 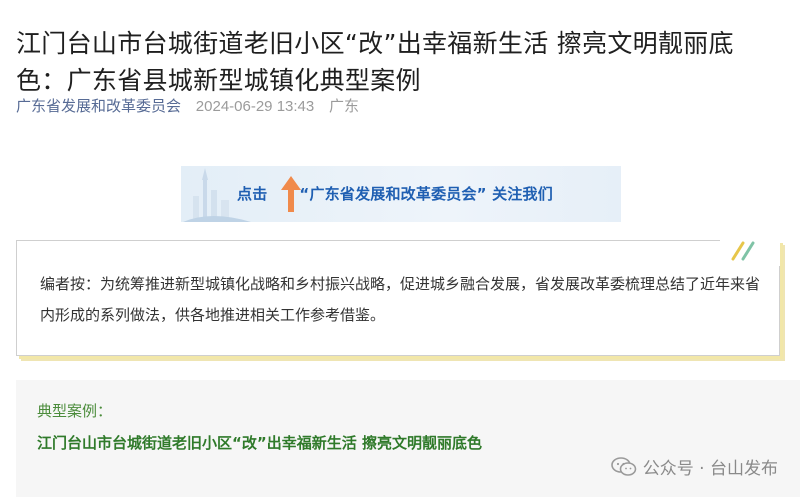 I want to click on watermark-text: 公众号 · 台山发布, so click(x=710, y=469).